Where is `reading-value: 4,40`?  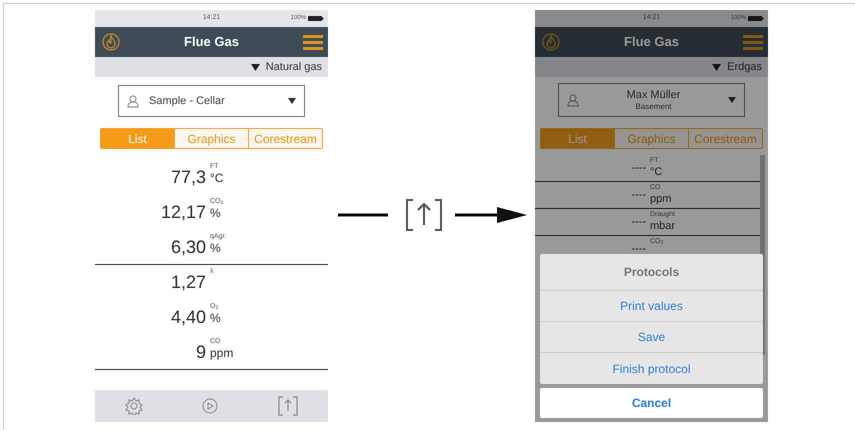
reading-value: 4,40 is located at coordinates (188, 317).